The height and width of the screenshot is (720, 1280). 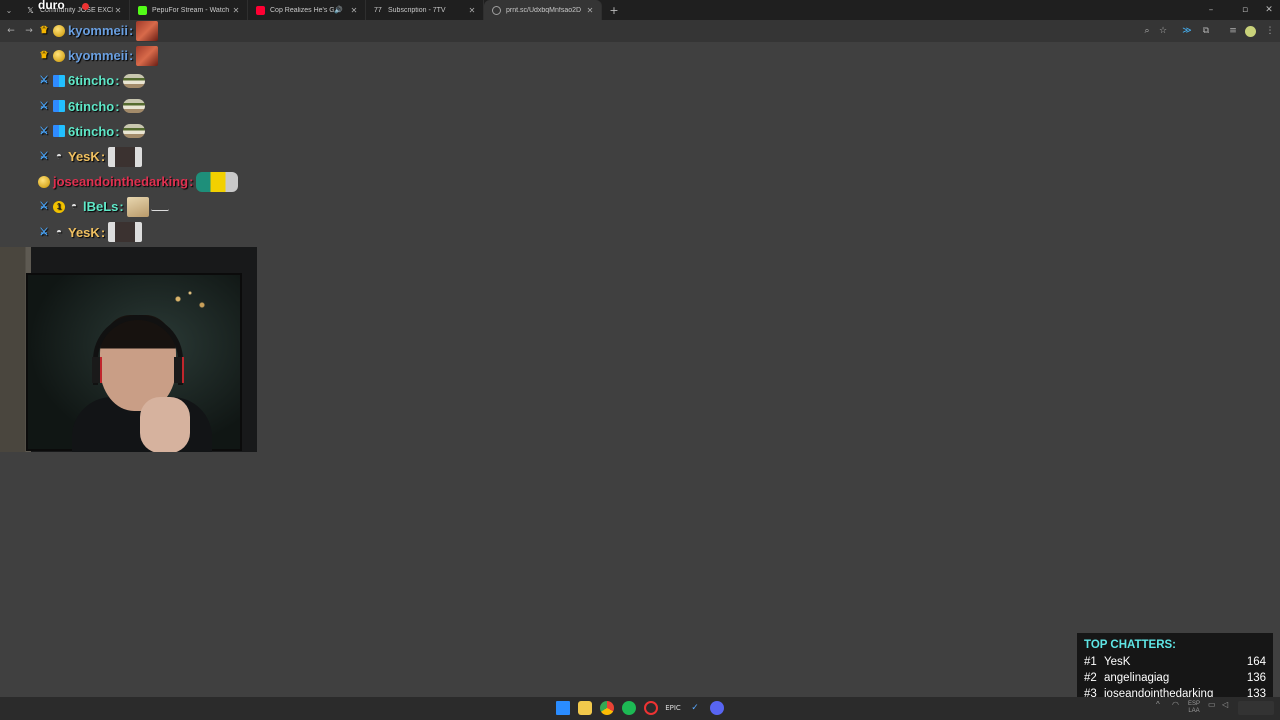 I want to click on tab-title: Subscription - 7TV, so click(x=417, y=10).